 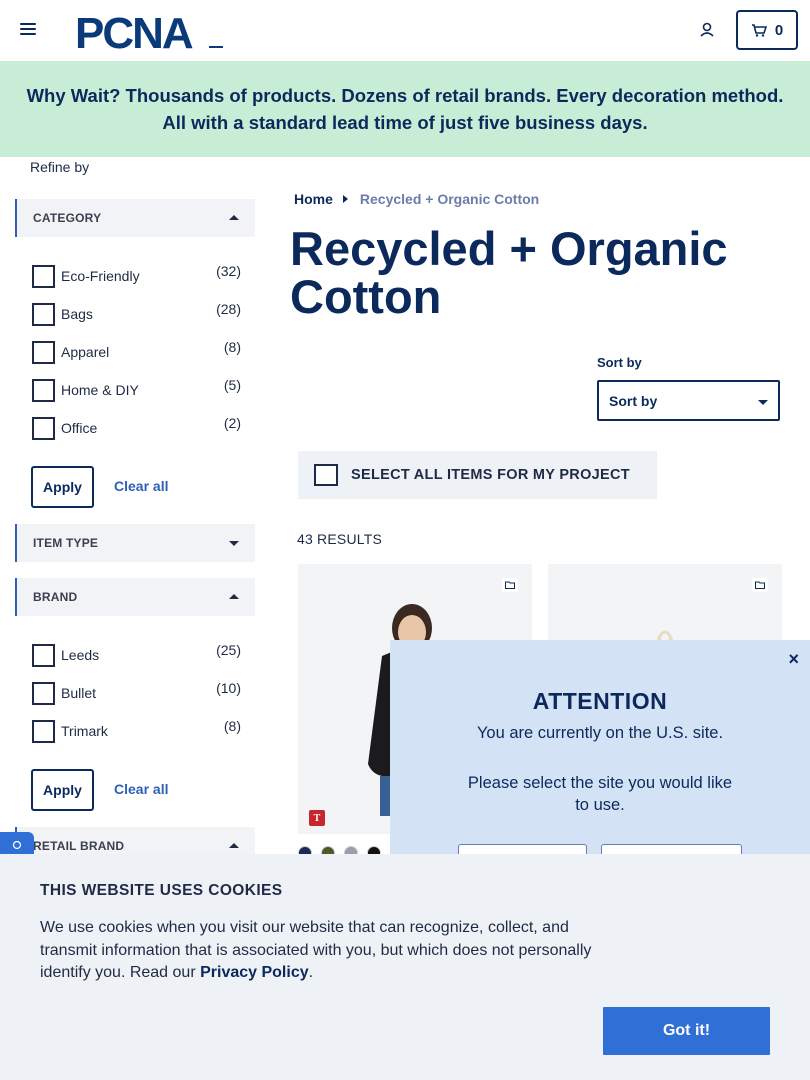 What do you see at coordinates (686, 1031) in the screenshot?
I see `accept-cookies-button: Got it!` at bounding box center [686, 1031].